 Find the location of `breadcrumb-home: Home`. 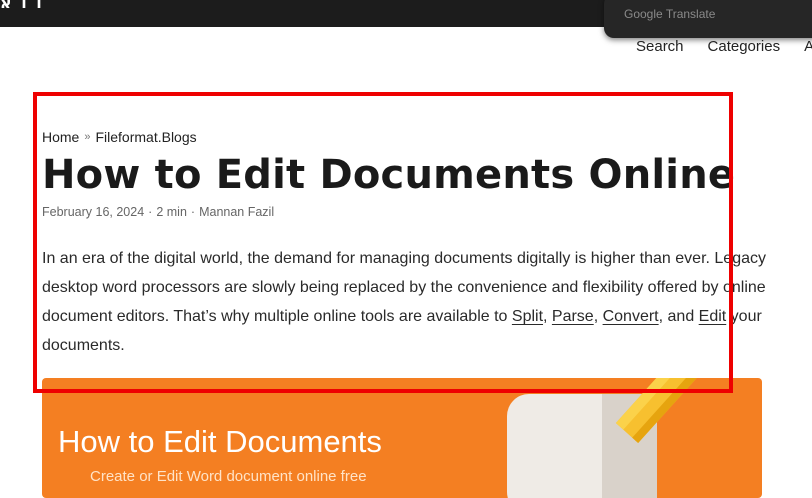

breadcrumb-home: Home is located at coordinates (60, 137).